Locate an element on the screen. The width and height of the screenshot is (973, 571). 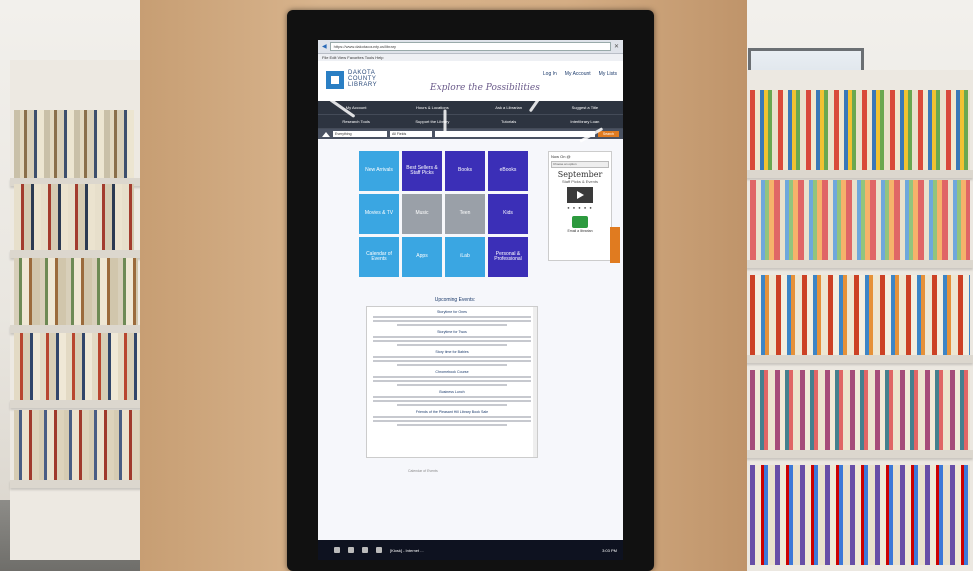
slider-dots: ● ● ● ● ● is located at coordinates (580, 207).